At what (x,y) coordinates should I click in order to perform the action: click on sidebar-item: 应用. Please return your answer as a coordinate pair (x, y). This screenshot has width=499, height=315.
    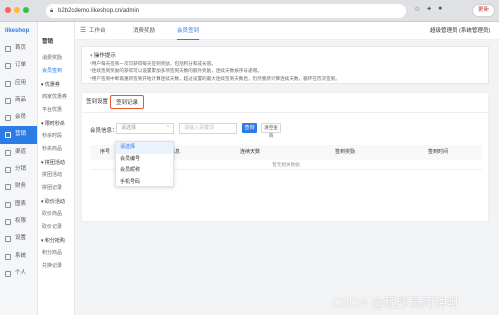
    Looking at the image, I should click on (18, 83).